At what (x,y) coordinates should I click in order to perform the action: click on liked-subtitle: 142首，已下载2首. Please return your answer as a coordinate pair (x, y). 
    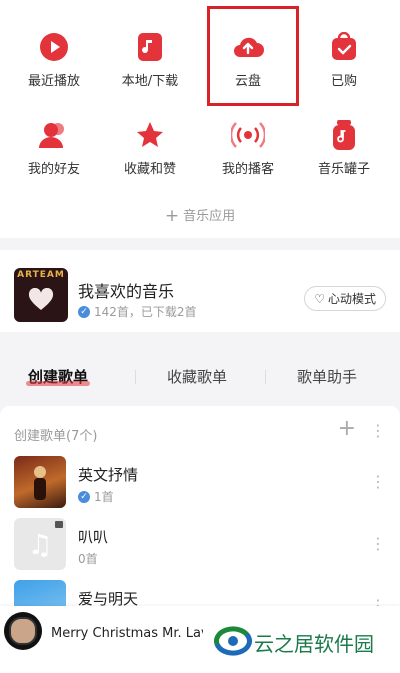
    Looking at the image, I should click on (145, 312).